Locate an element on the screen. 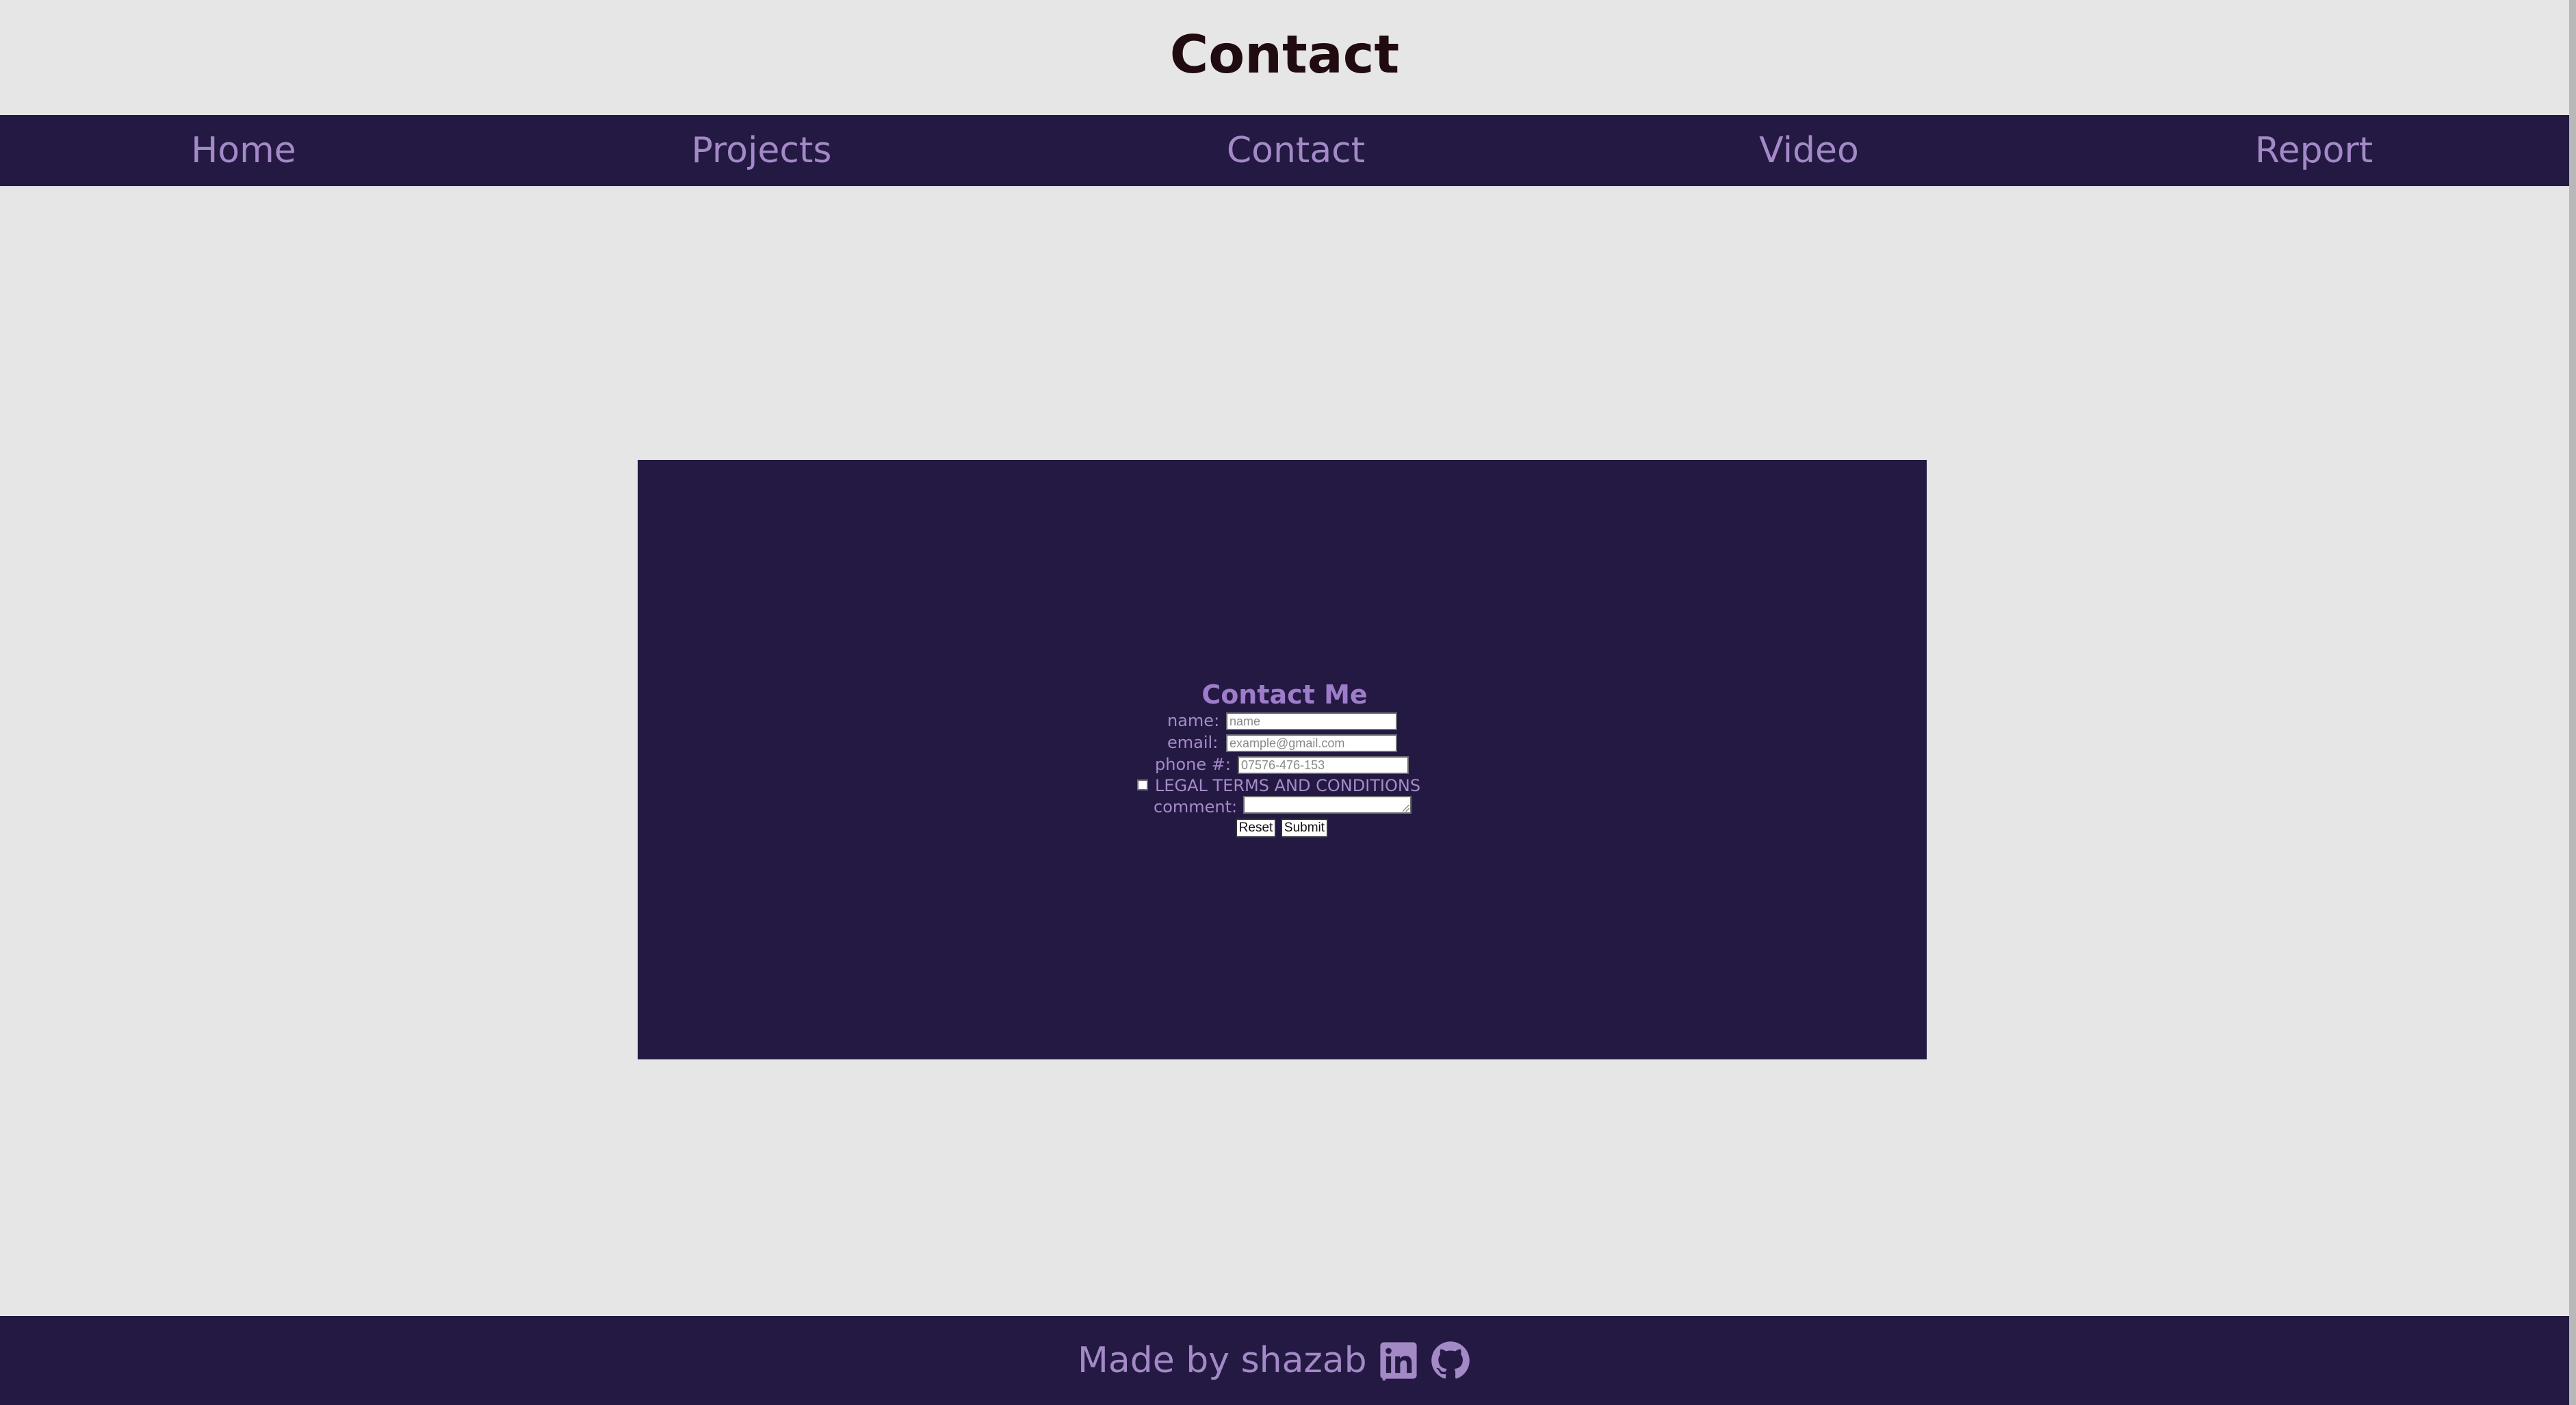 The width and height of the screenshot is (2576, 1405). submit-button: Submit is located at coordinates (1304, 828).